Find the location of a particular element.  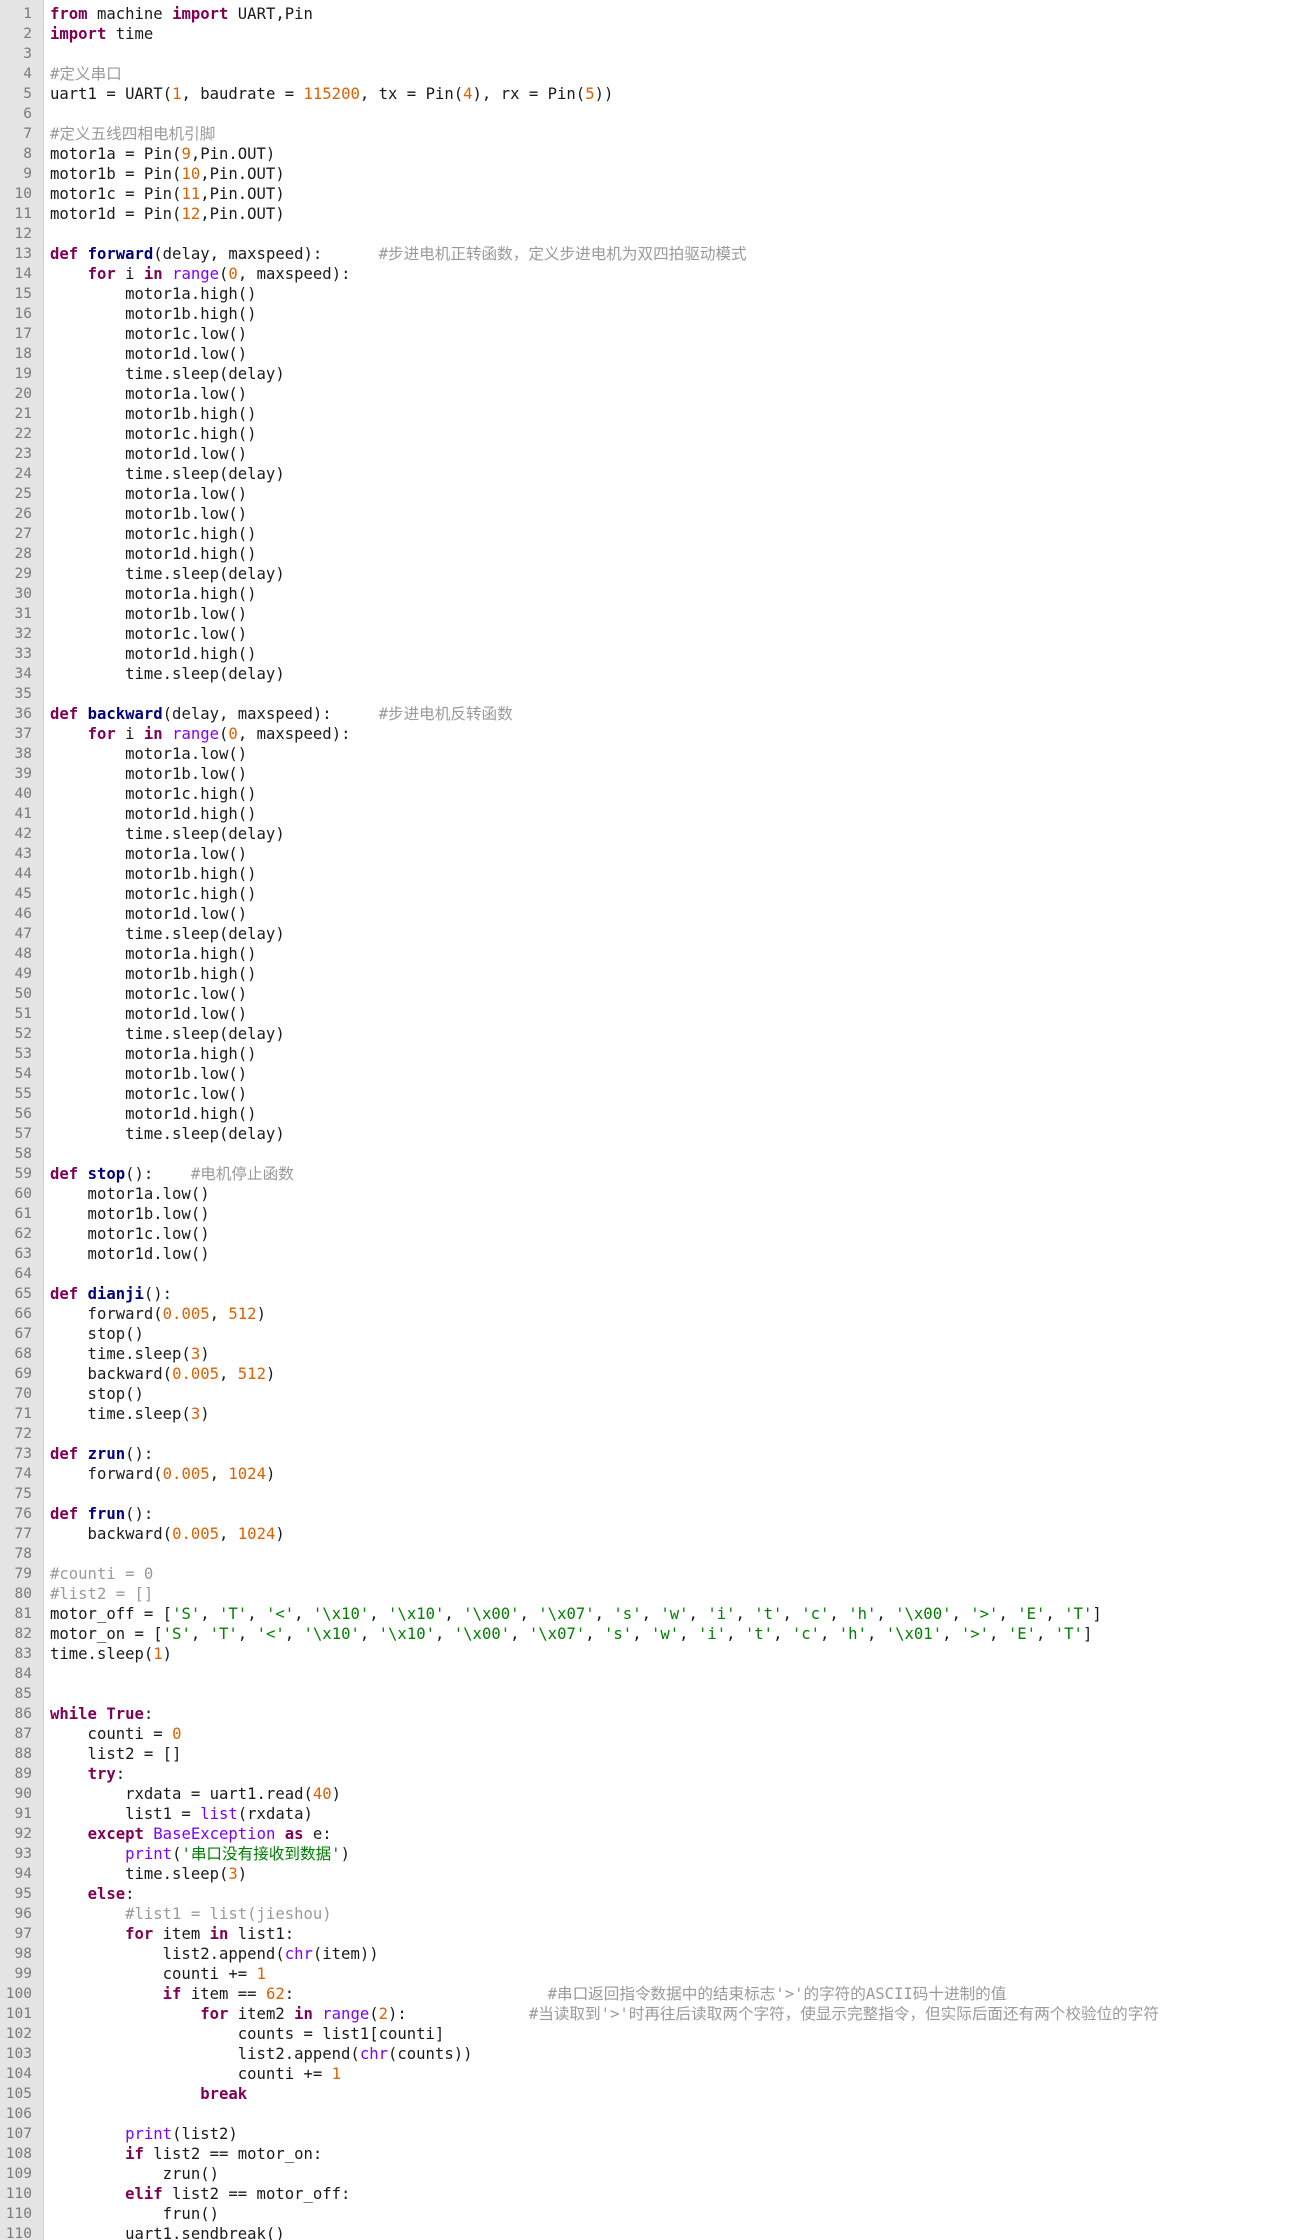

code-line: 52 time.sleep(delay) is located at coordinates (649, 1034).